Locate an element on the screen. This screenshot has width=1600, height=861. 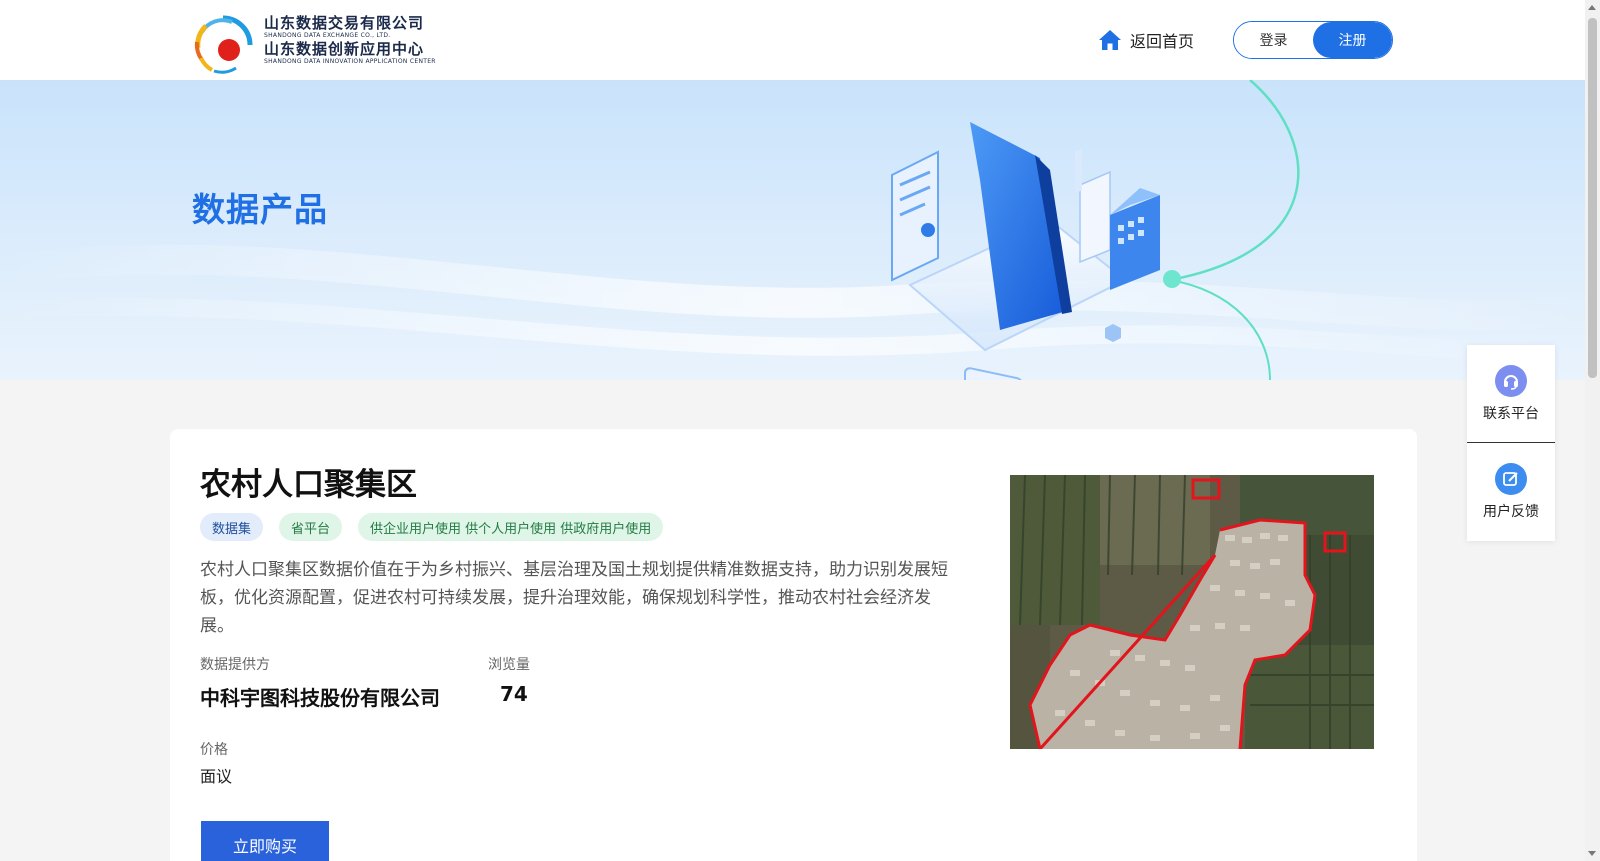
views-label: 浏览量 is located at coordinates (509, 665).